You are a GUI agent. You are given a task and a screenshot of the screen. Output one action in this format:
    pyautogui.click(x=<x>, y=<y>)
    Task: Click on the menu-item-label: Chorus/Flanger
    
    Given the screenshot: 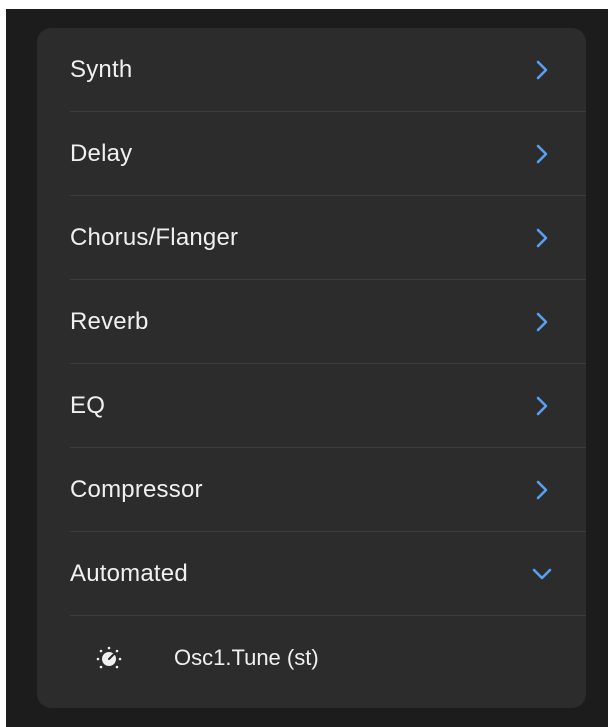 What is the action you would take?
    pyautogui.click(x=154, y=237)
    